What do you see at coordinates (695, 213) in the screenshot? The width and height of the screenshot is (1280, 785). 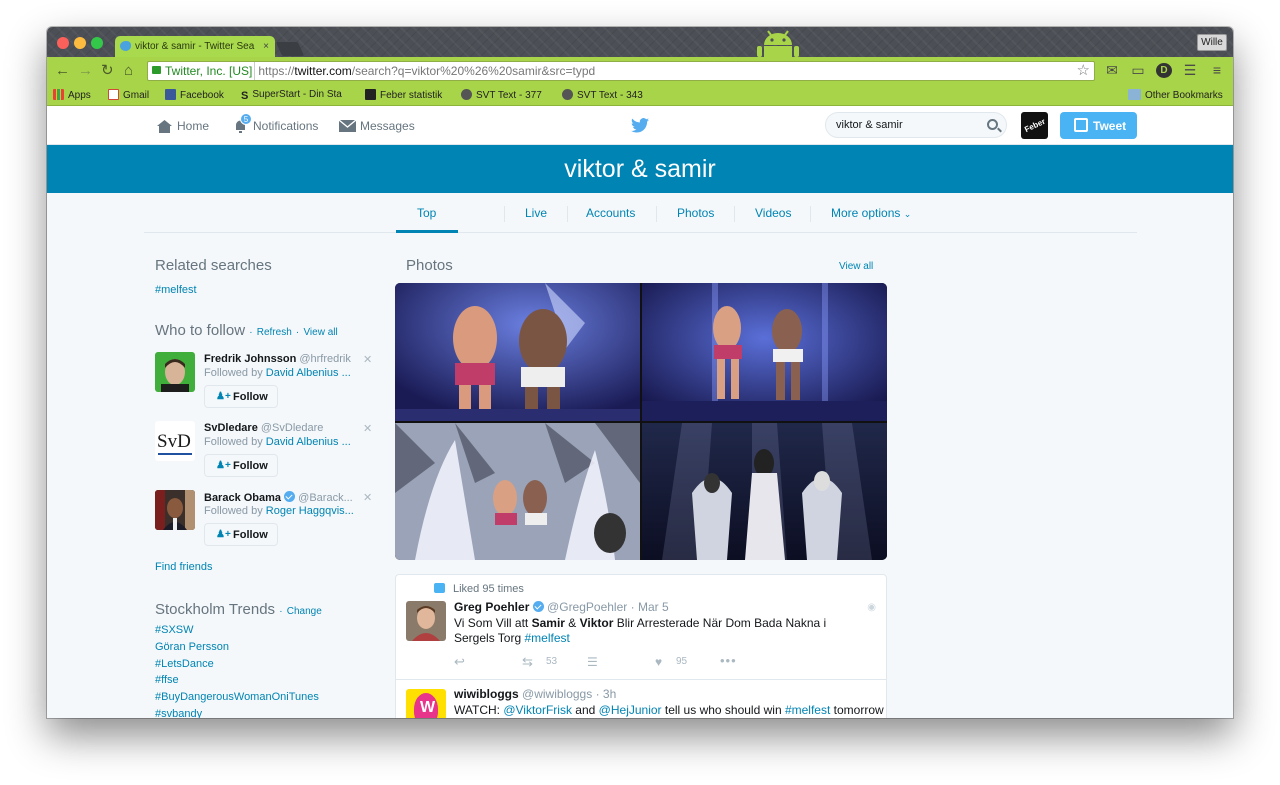 I see `tab-photos: Photos` at bounding box center [695, 213].